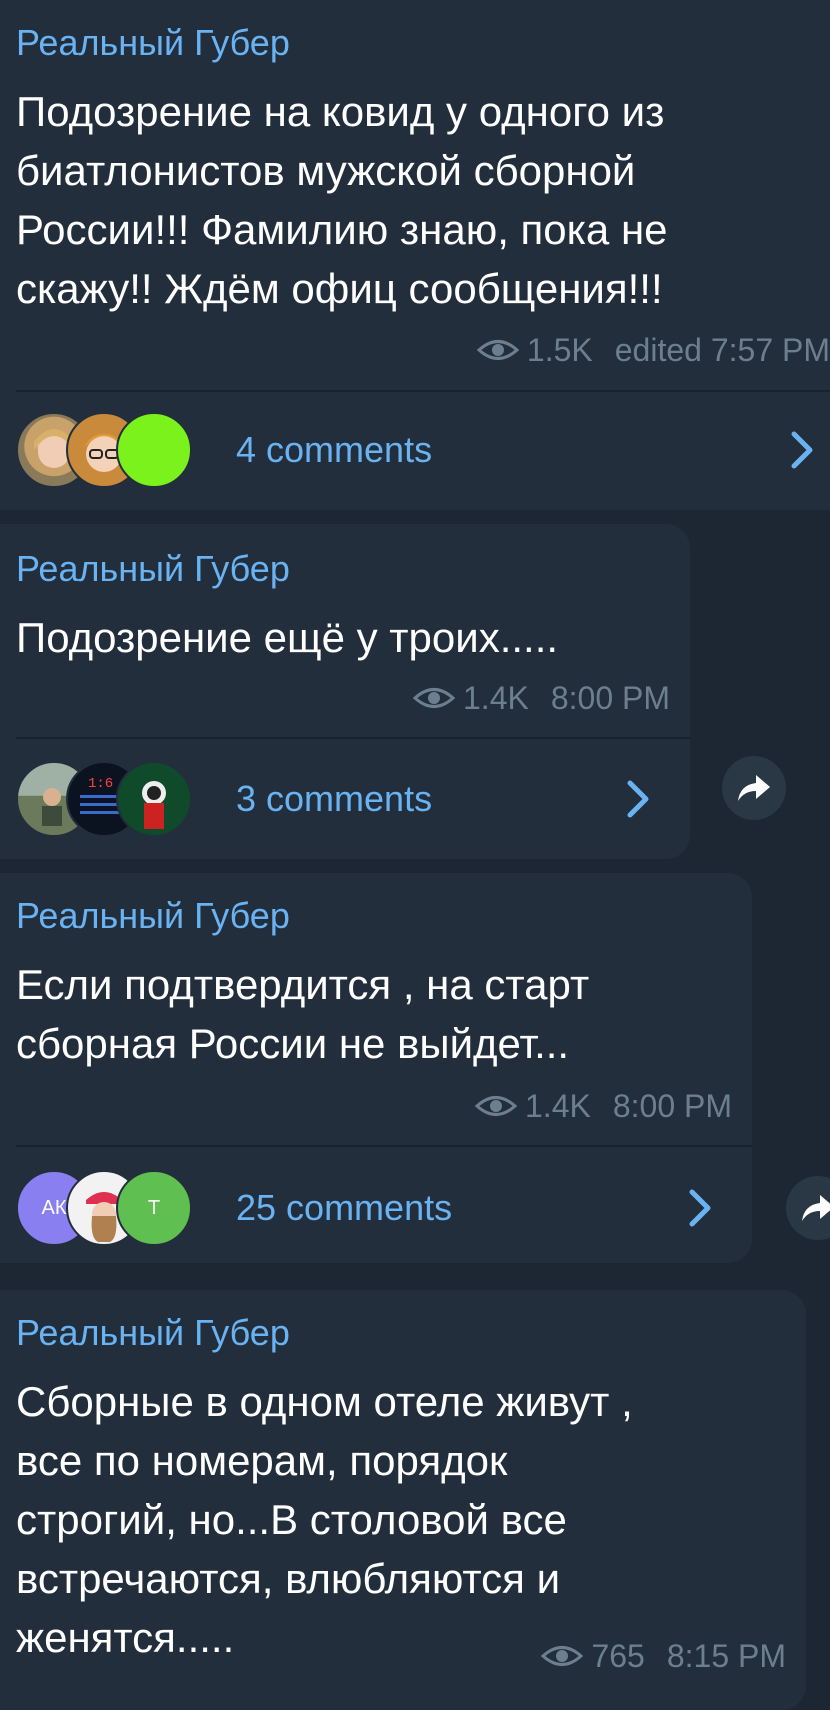  I want to click on comments-row: 1:6 3 comments, so click(345, 799).